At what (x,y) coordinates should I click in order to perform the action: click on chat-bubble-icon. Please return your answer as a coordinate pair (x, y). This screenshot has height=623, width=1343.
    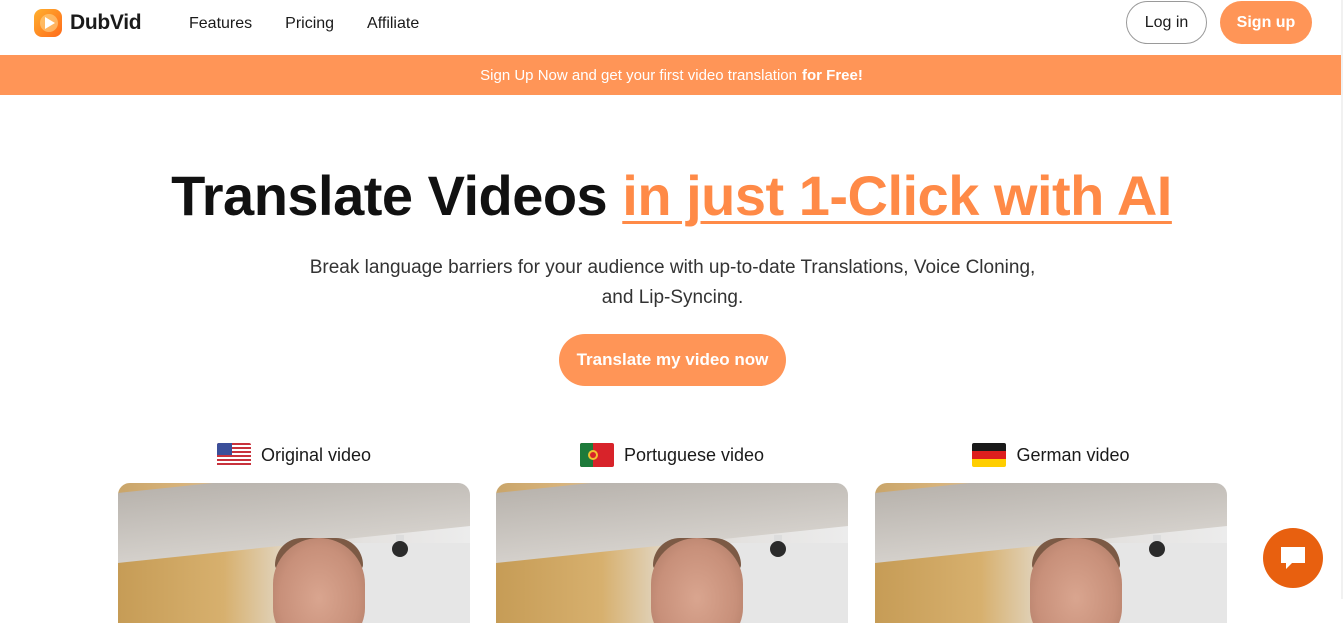
    Looking at the image, I should click on (1293, 558).